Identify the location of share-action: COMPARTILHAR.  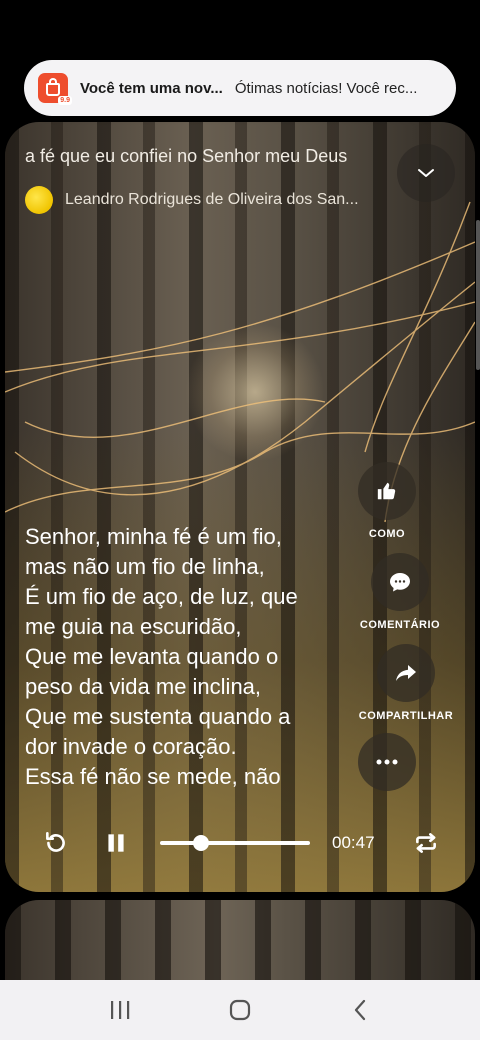
(406, 683).